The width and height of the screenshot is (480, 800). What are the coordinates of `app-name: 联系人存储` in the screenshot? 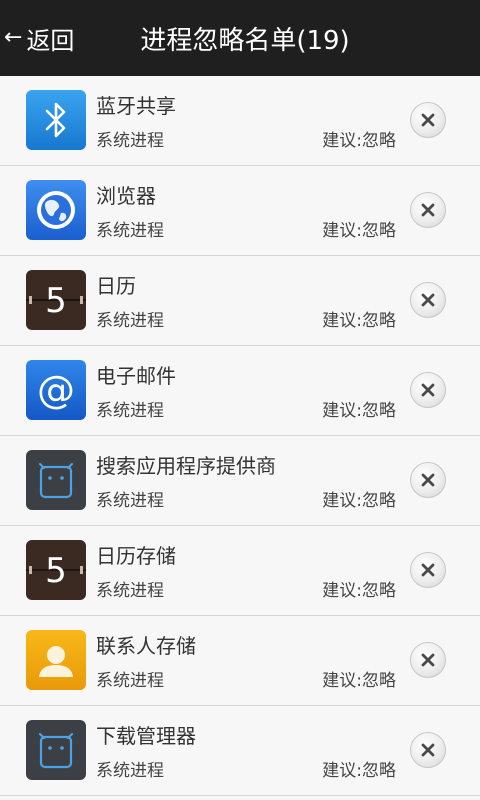 It's located at (146, 646).